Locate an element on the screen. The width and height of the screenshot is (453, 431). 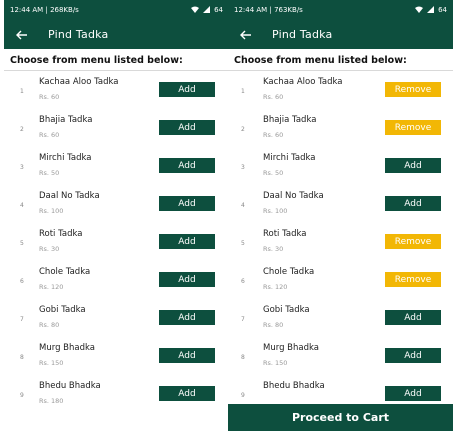
item-index: 3 is located at coordinates (22, 167).